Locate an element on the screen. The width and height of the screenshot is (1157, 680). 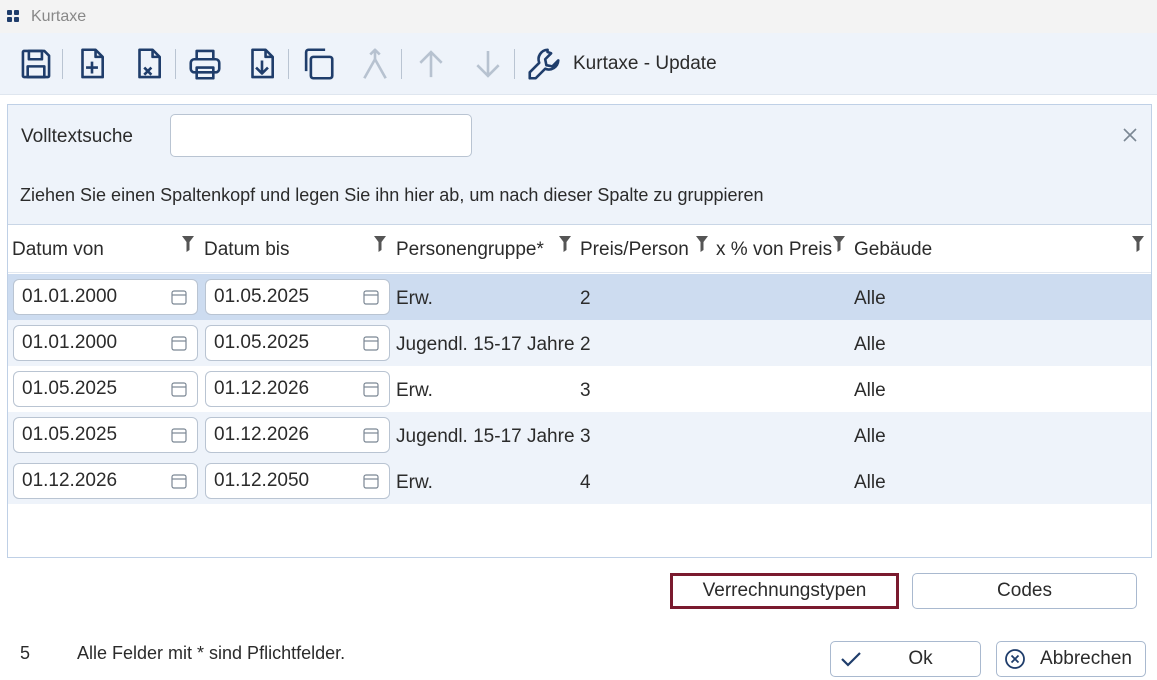
verrechnungstypen-button: Verrechnungstypen is located at coordinates (784, 591).